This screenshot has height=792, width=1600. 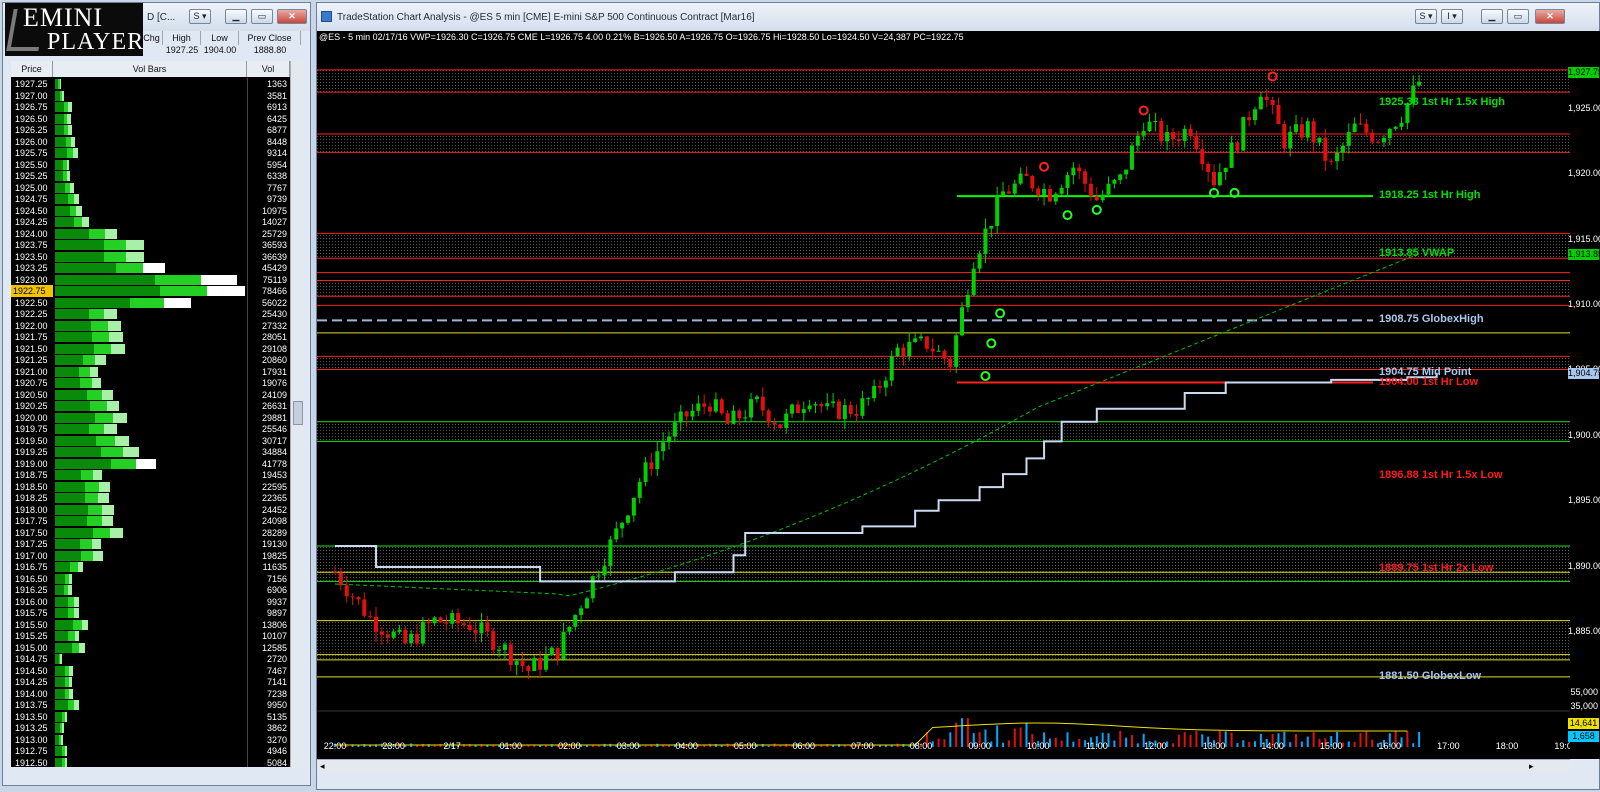 What do you see at coordinates (150, 693) in the screenshot?
I see `ladder-row: 1914.00 7238` at bounding box center [150, 693].